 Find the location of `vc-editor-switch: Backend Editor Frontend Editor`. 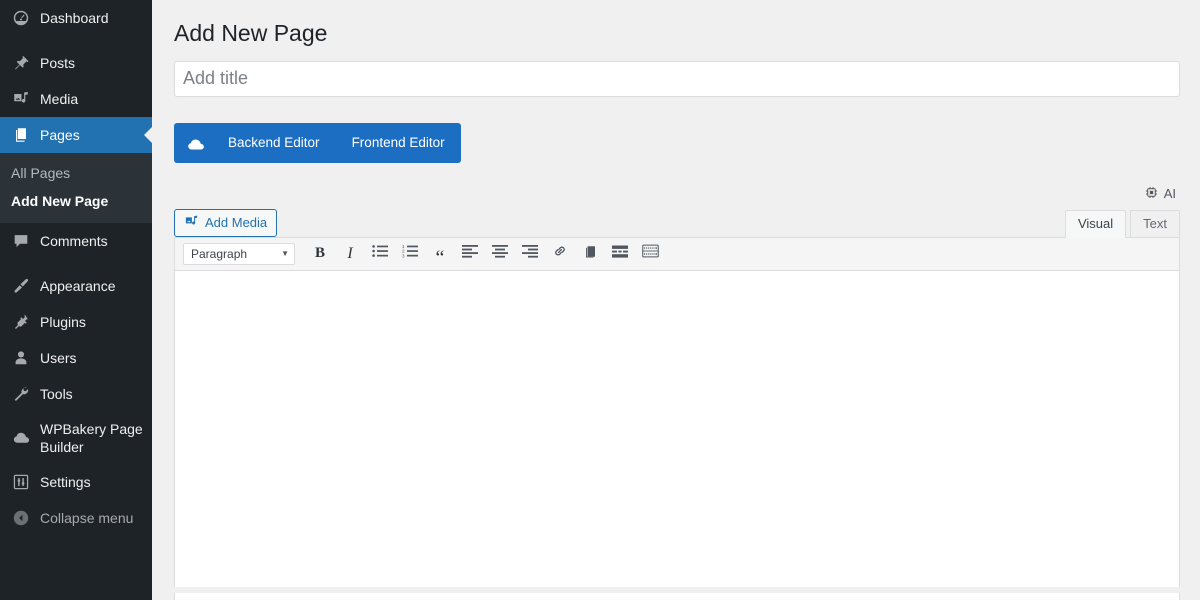

vc-editor-switch: Backend Editor Frontend Editor is located at coordinates (317, 142).